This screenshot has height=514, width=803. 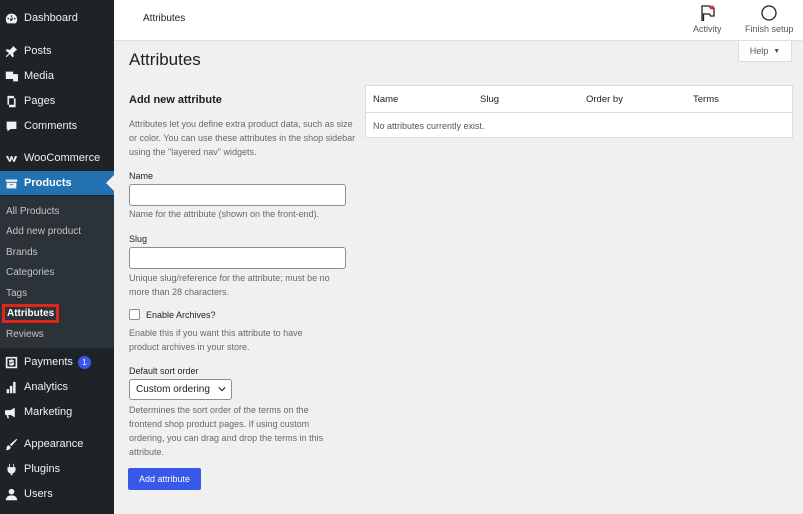 I want to click on add-attribute-label: Add attribute, so click(x=164, y=479).